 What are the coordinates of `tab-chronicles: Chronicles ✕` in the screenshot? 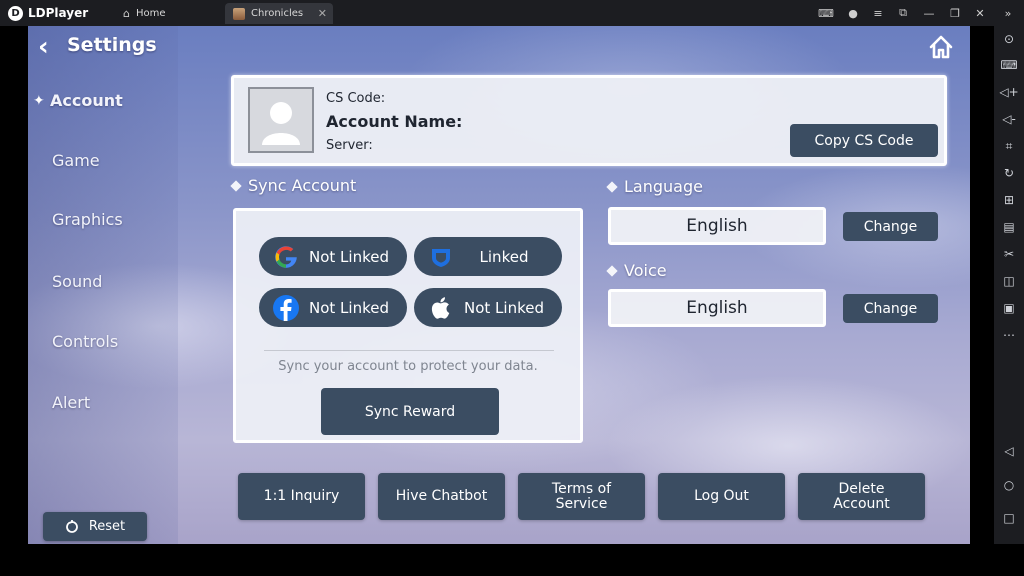 It's located at (279, 13).